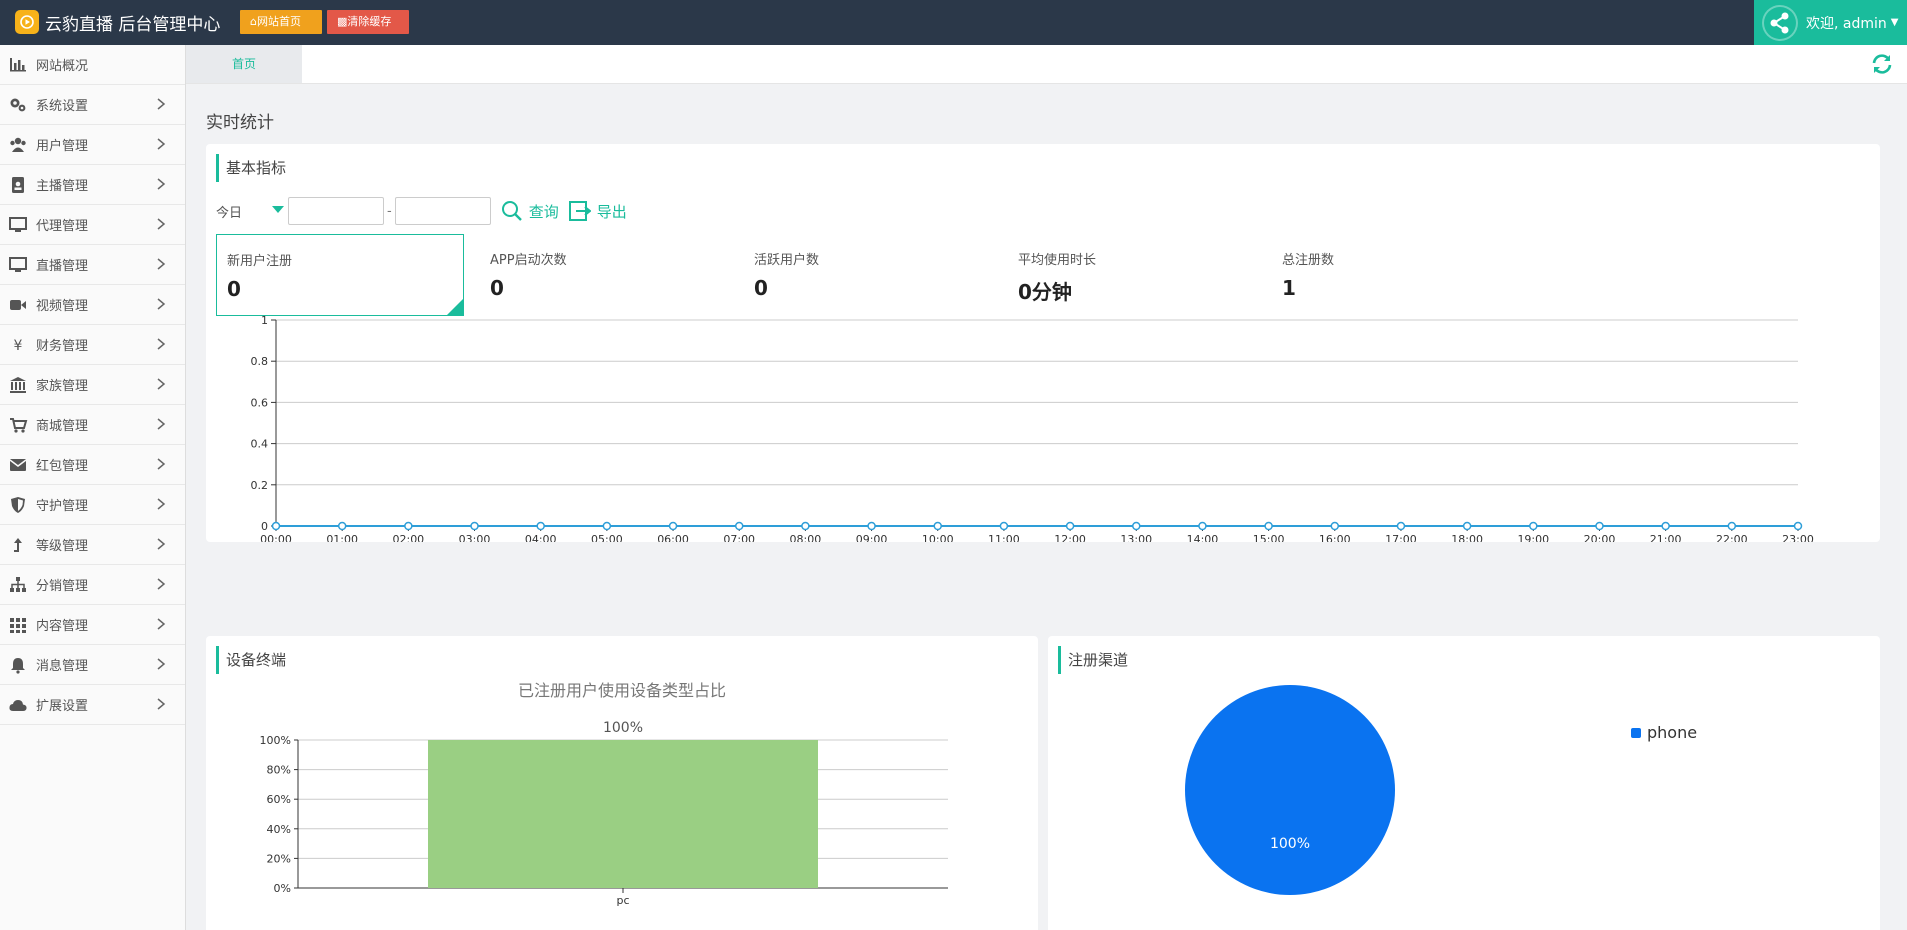  What do you see at coordinates (92, 465) in the screenshot?
I see `sidebar-item-10: 红包管理` at bounding box center [92, 465].